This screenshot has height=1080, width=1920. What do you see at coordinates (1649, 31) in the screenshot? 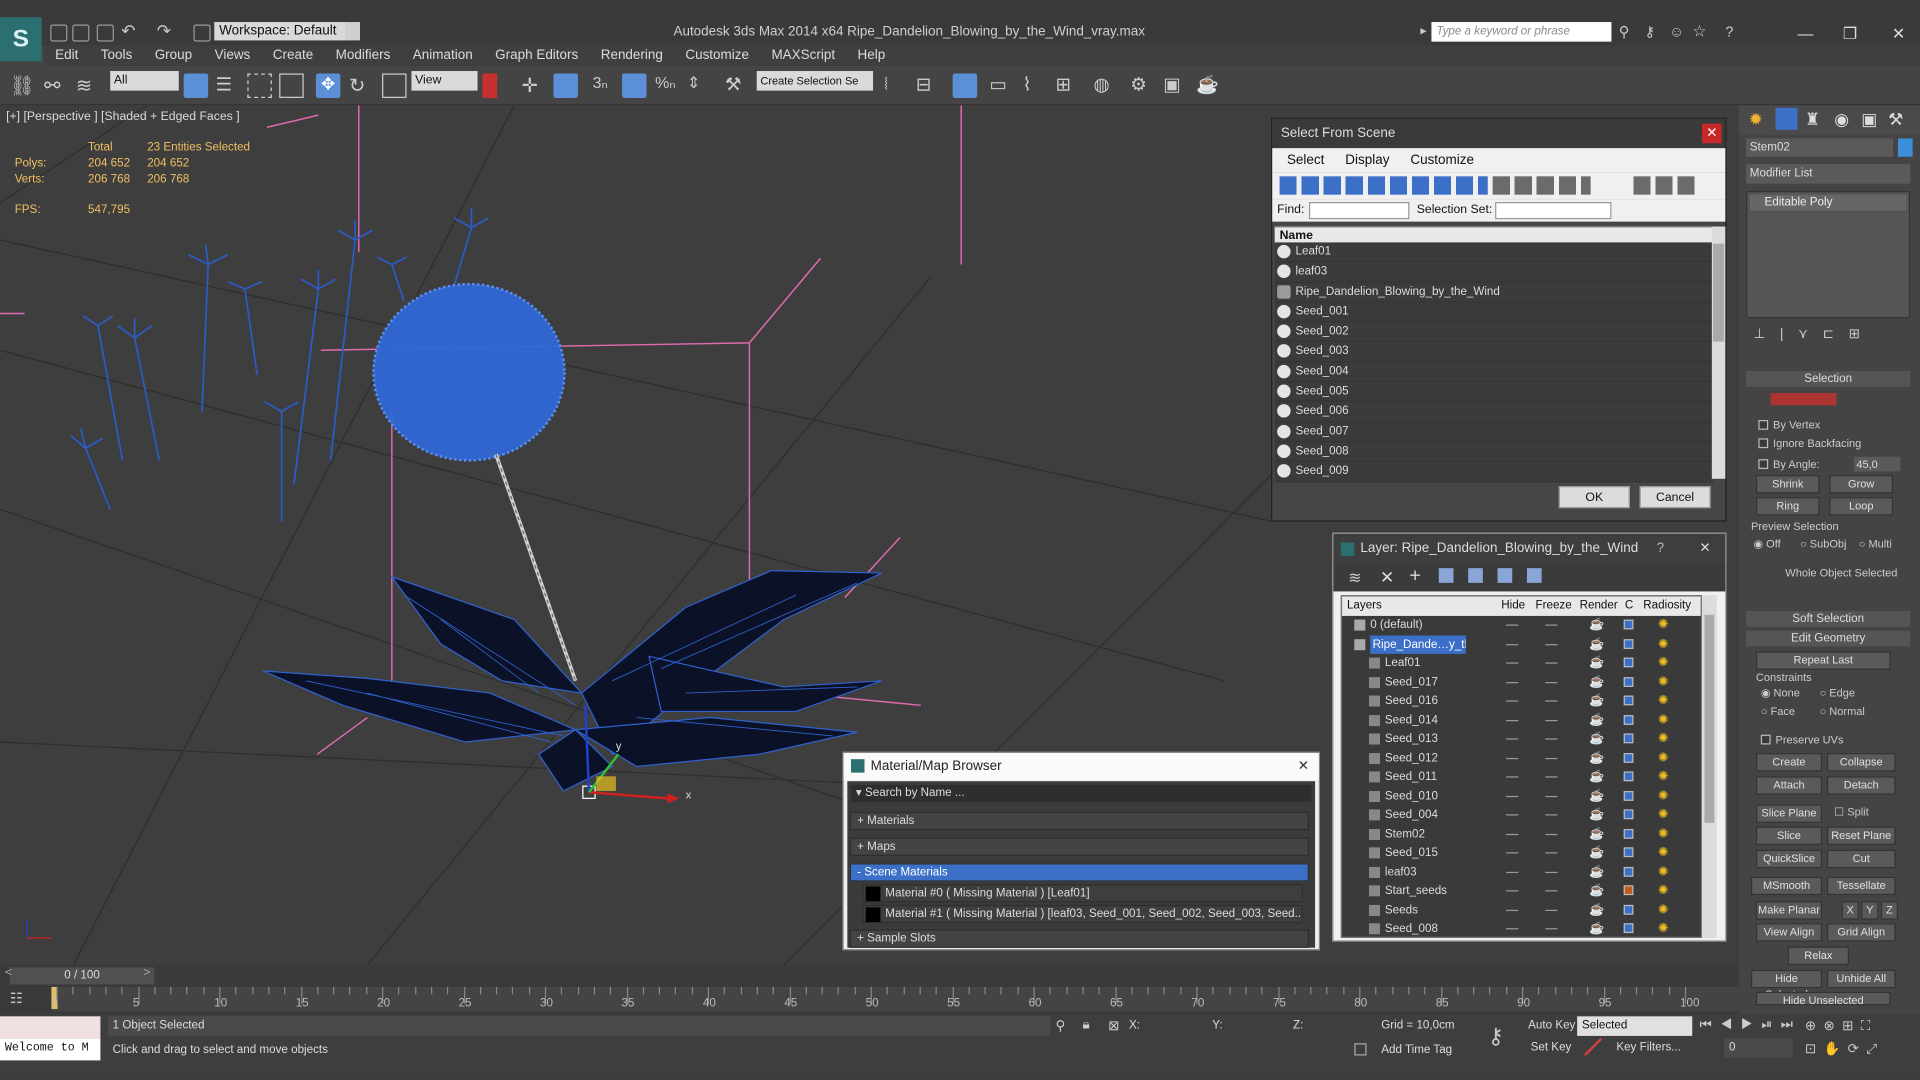
I see `key-icon: ⚷` at bounding box center [1649, 31].